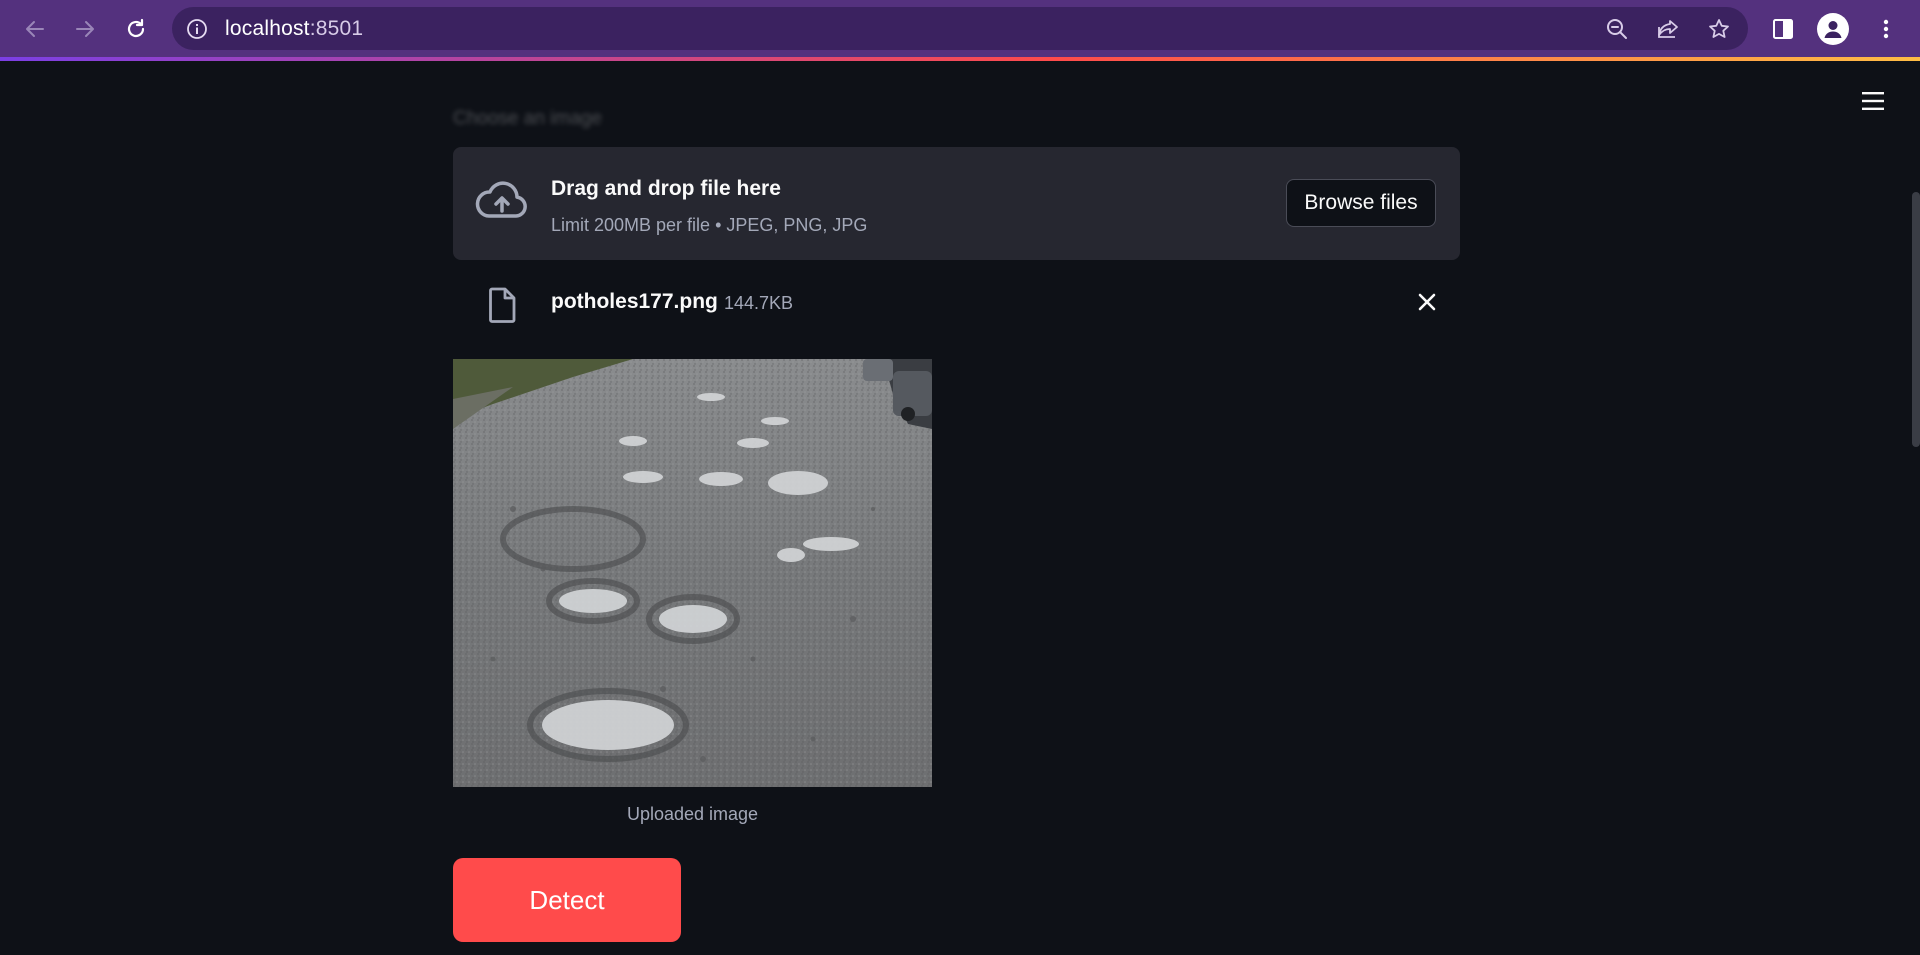 The image size is (1920, 955). I want to click on browse-files-button: Browse files, so click(1361, 203).